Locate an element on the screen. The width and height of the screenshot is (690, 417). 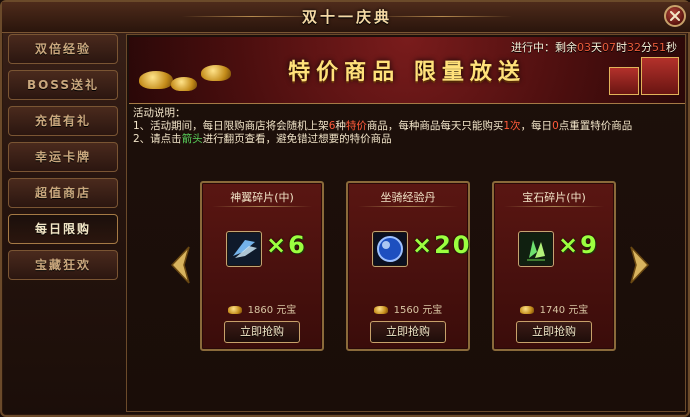
desc-text: 2、请点击 is located at coordinates (157, 139).